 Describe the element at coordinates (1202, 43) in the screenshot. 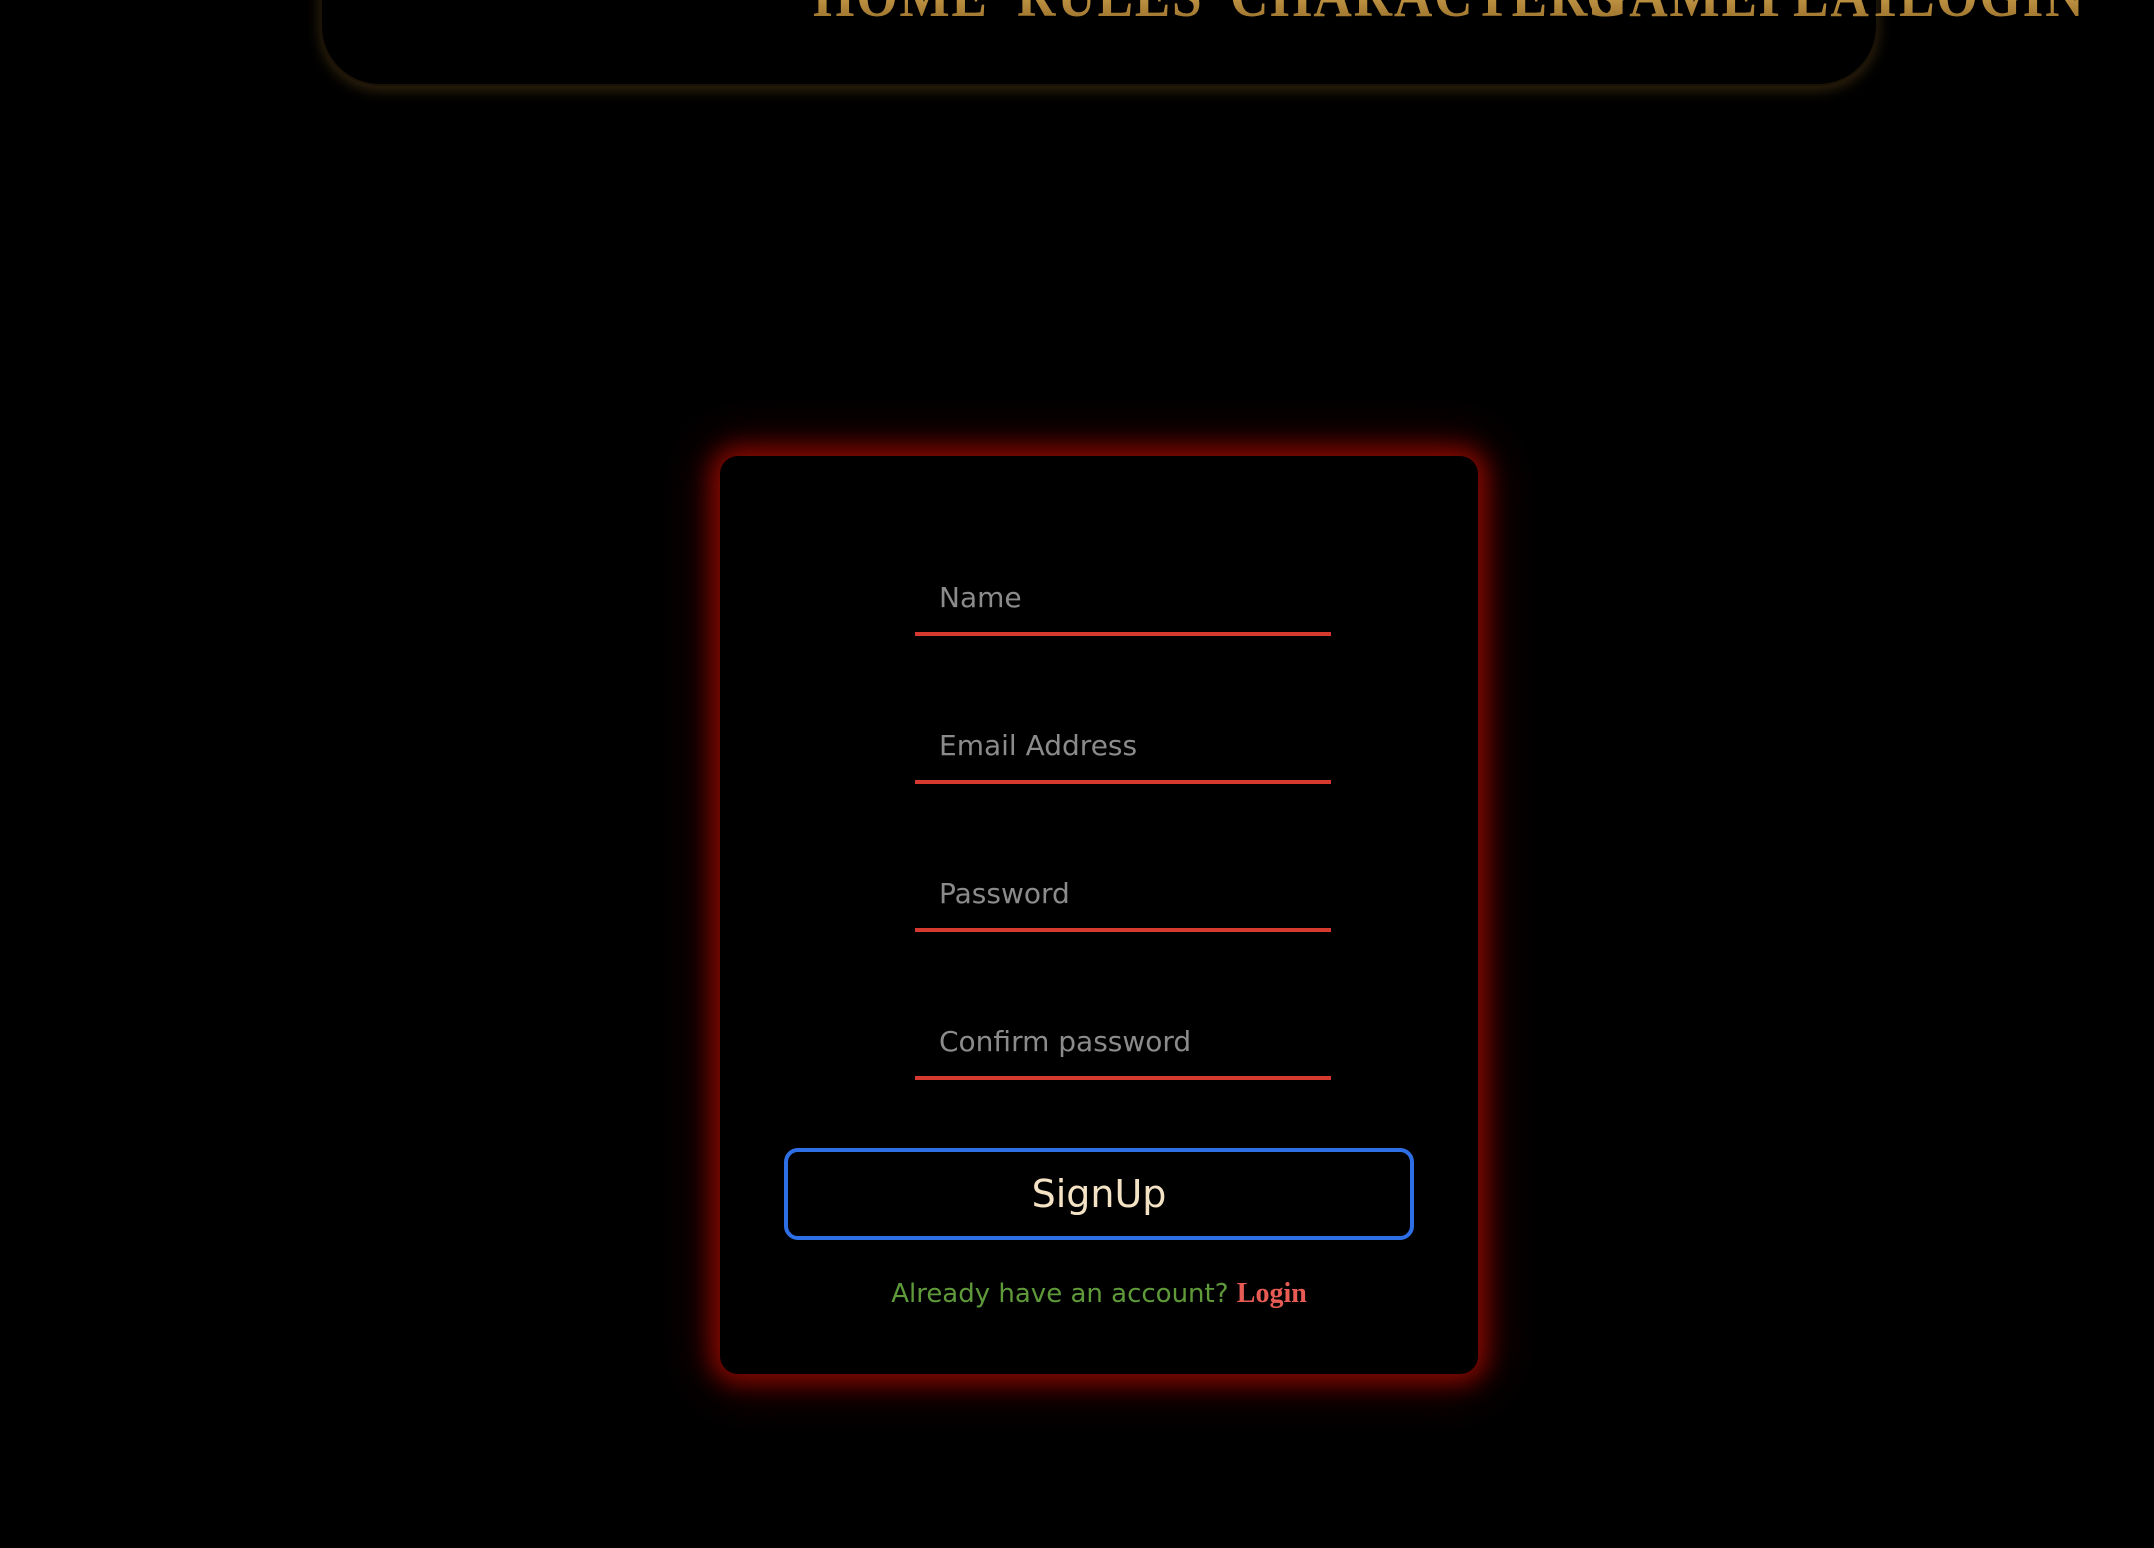

I see `top-navbar: HOME RULES CHARACTERS GAMEPLAY LOGIN` at that location.